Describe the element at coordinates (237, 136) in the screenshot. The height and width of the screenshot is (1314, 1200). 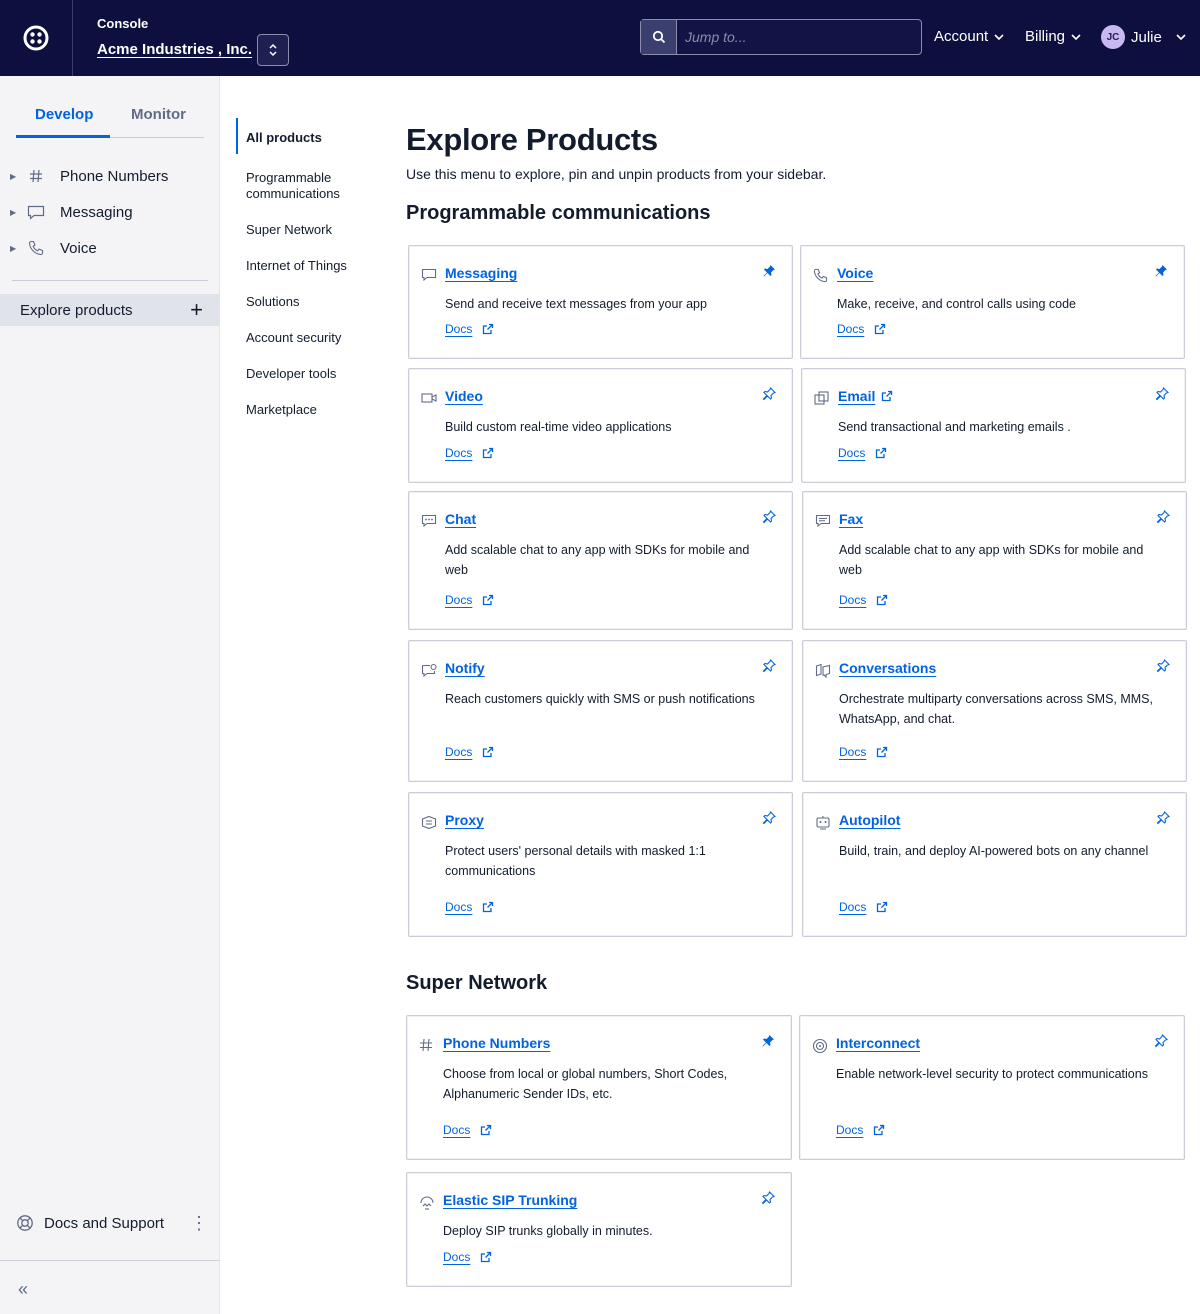
I see `active-category-indicator` at that location.